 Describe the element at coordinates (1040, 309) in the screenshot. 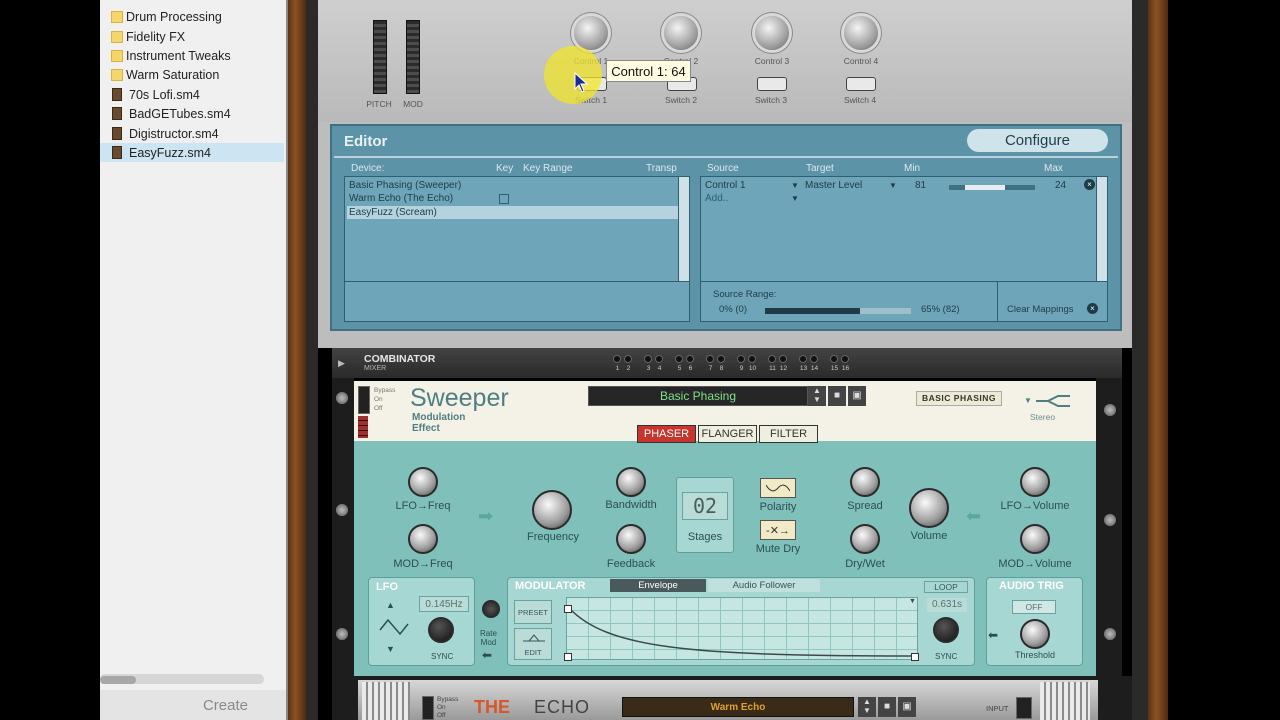

I see `clear-mappings-button: Clear Mappings` at that location.